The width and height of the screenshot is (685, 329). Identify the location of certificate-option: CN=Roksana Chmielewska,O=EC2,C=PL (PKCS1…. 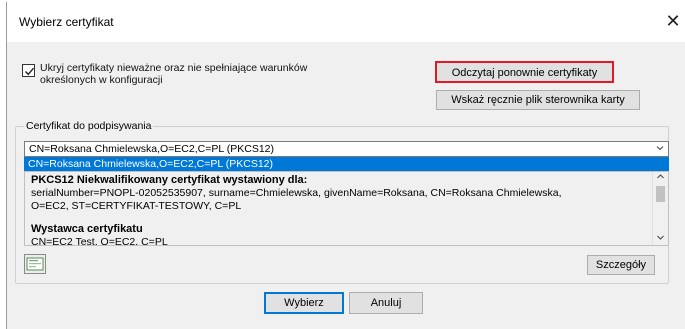
(346, 164).